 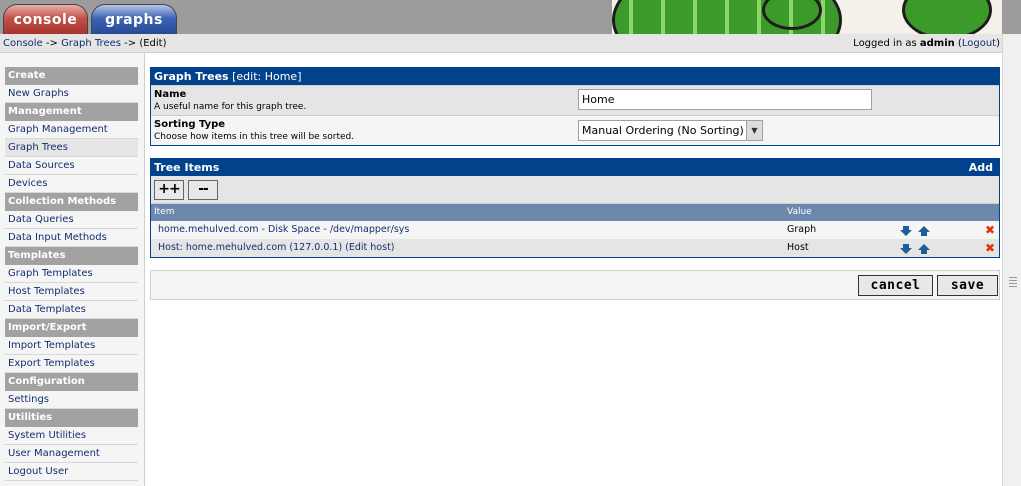 What do you see at coordinates (71, 454) in the screenshot?
I see `sidebar-item-user-management: User Management` at bounding box center [71, 454].